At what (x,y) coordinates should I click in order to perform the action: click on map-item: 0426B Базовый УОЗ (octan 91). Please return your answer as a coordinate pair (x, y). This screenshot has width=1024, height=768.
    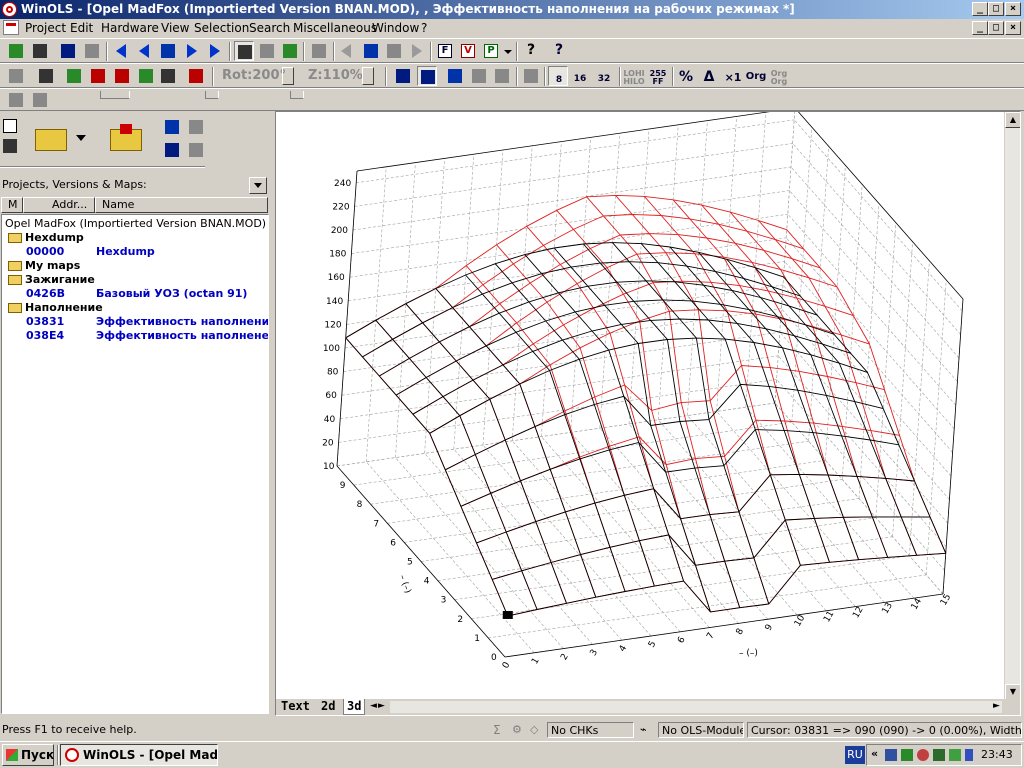
    Looking at the image, I should click on (136, 294).